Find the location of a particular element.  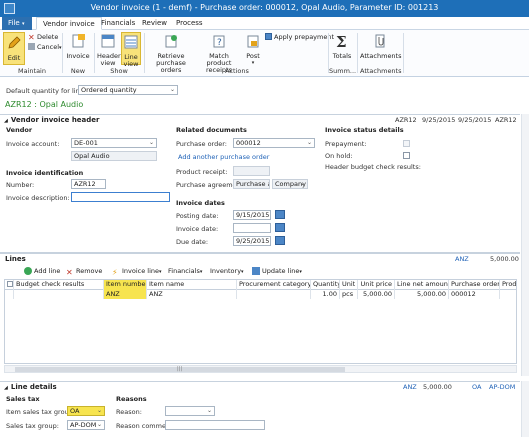

purchase-order-field: 000012 ⌄ is located at coordinates (274, 143).